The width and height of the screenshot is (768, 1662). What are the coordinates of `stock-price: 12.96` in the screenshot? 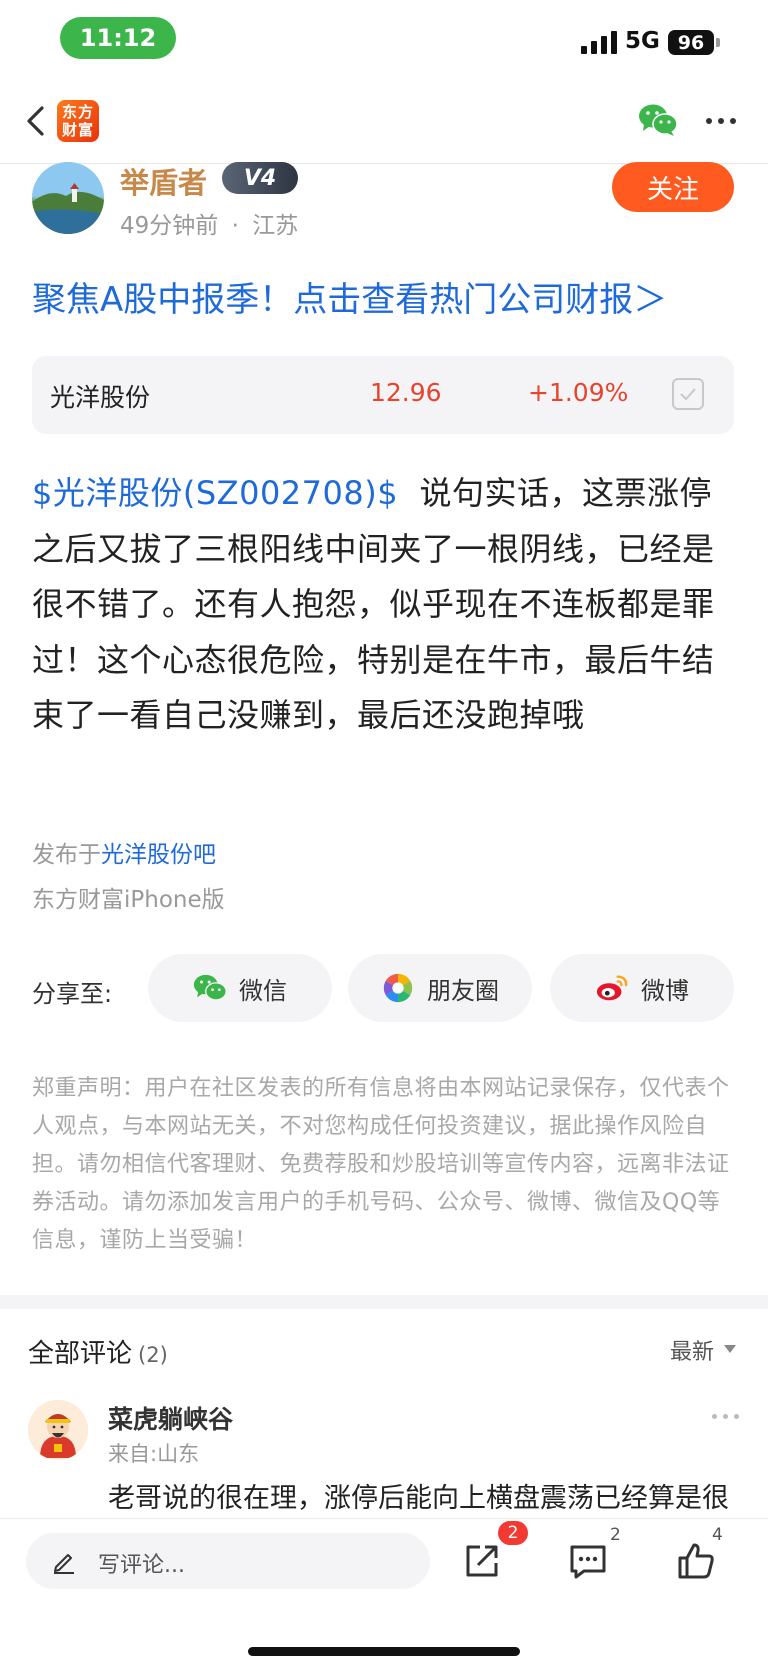 It's located at (406, 392).